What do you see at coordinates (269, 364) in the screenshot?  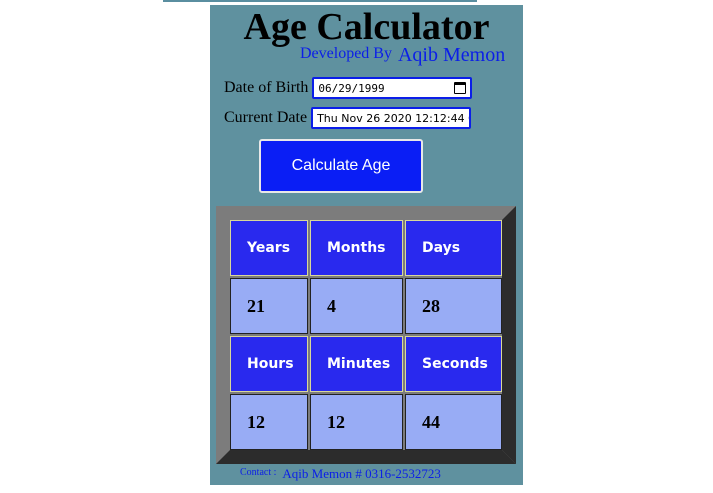 I see `hours-header: Hours` at bounding box center [269, 364].